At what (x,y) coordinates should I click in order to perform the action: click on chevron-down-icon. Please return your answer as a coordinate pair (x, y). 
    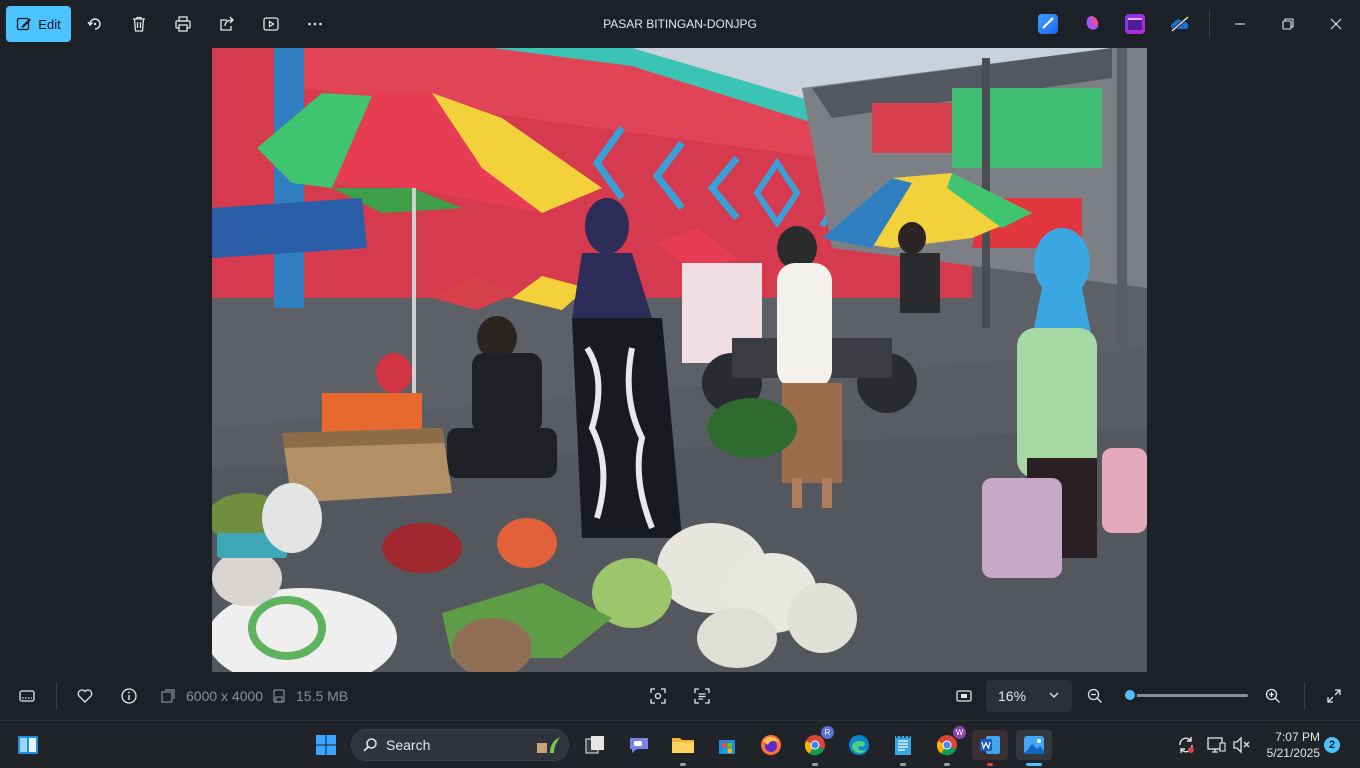
    Looking at the image, I should click on (1054, 695).